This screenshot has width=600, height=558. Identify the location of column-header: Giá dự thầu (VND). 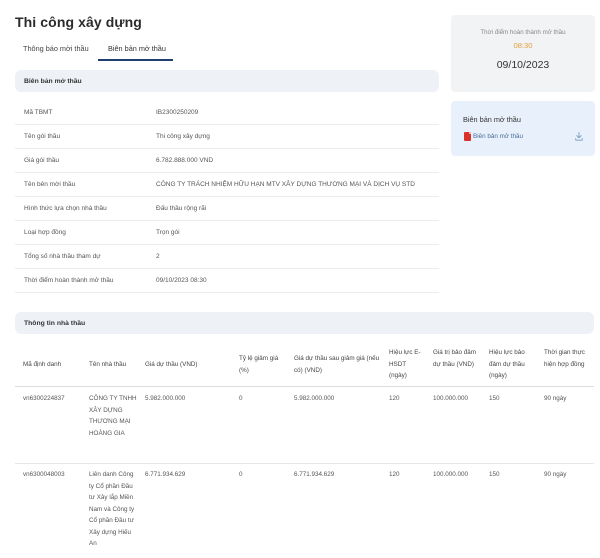
(171, 364).